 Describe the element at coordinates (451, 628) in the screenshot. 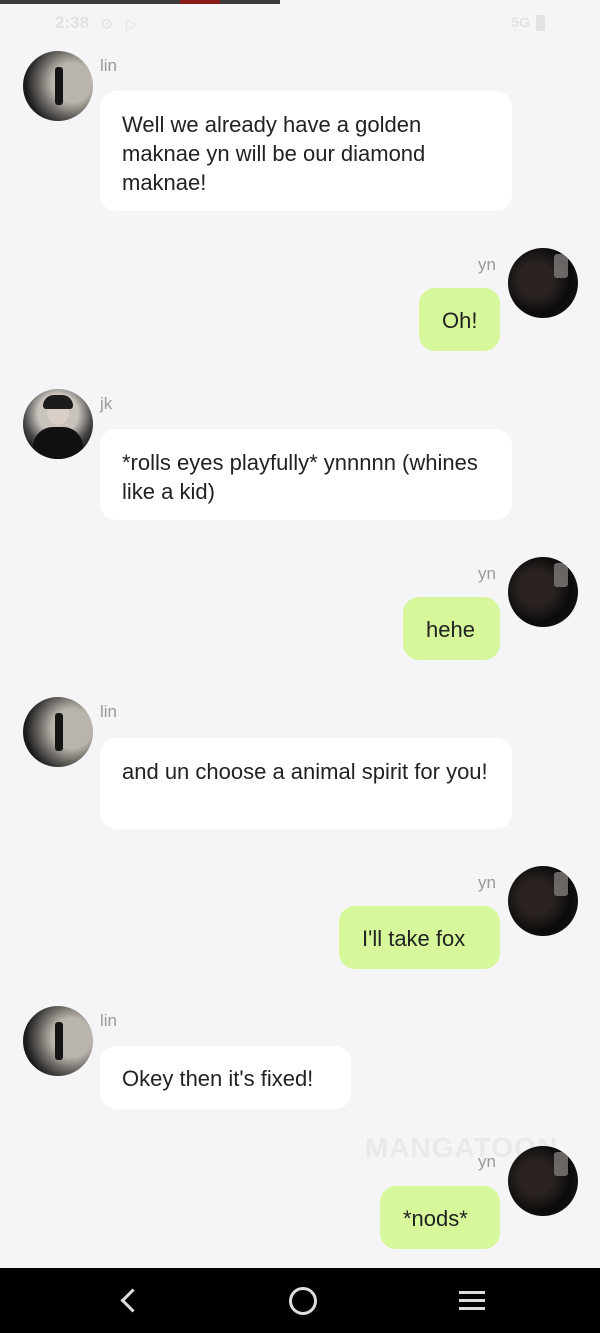

I see `message-bubble-outgoing: hehe` at that location.